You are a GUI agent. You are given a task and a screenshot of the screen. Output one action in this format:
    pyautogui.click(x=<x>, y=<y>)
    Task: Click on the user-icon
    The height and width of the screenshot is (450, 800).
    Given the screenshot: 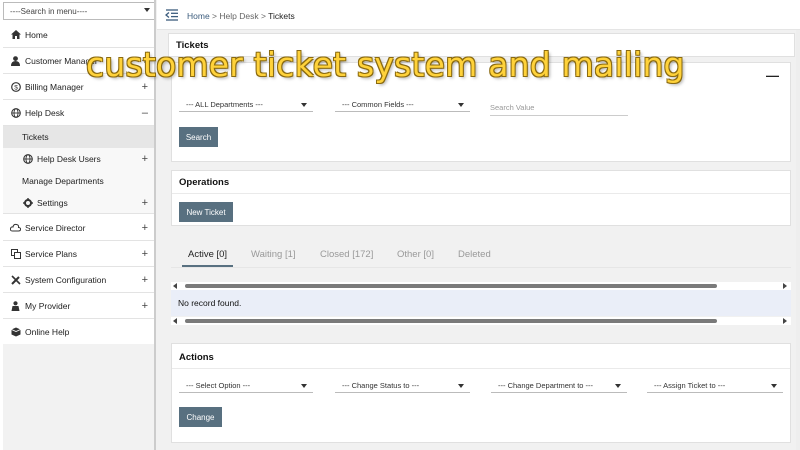 What is the action you would take?
    pyautogui.click(x=15, y=60)
    